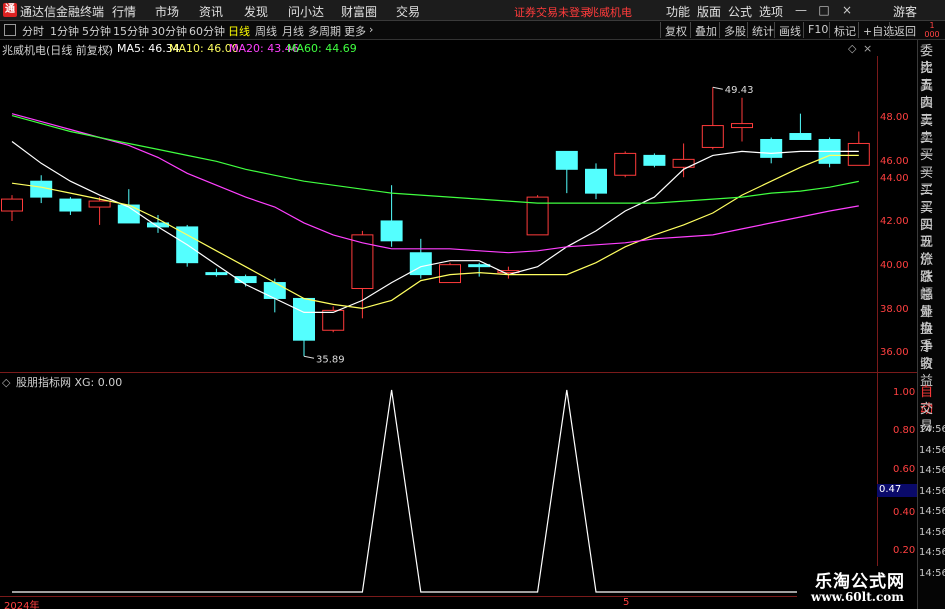 The height and width of the screenshot is (609, 945). What do you see at coordinates (932, 450) in the screenshot?
I see `tick-time-1: 14:56` at bounding box center [932, 450].